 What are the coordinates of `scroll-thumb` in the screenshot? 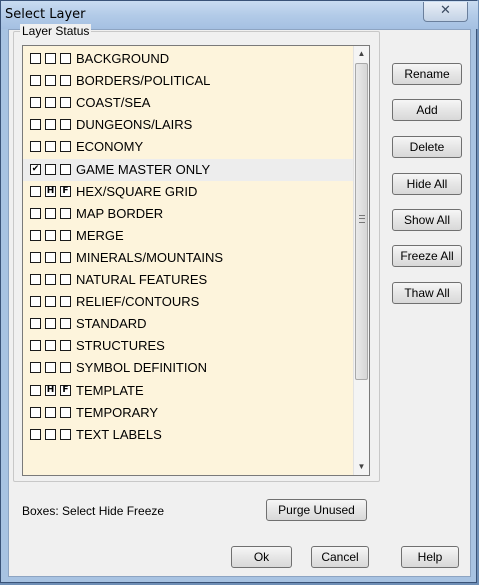 It's located at (361, 221).